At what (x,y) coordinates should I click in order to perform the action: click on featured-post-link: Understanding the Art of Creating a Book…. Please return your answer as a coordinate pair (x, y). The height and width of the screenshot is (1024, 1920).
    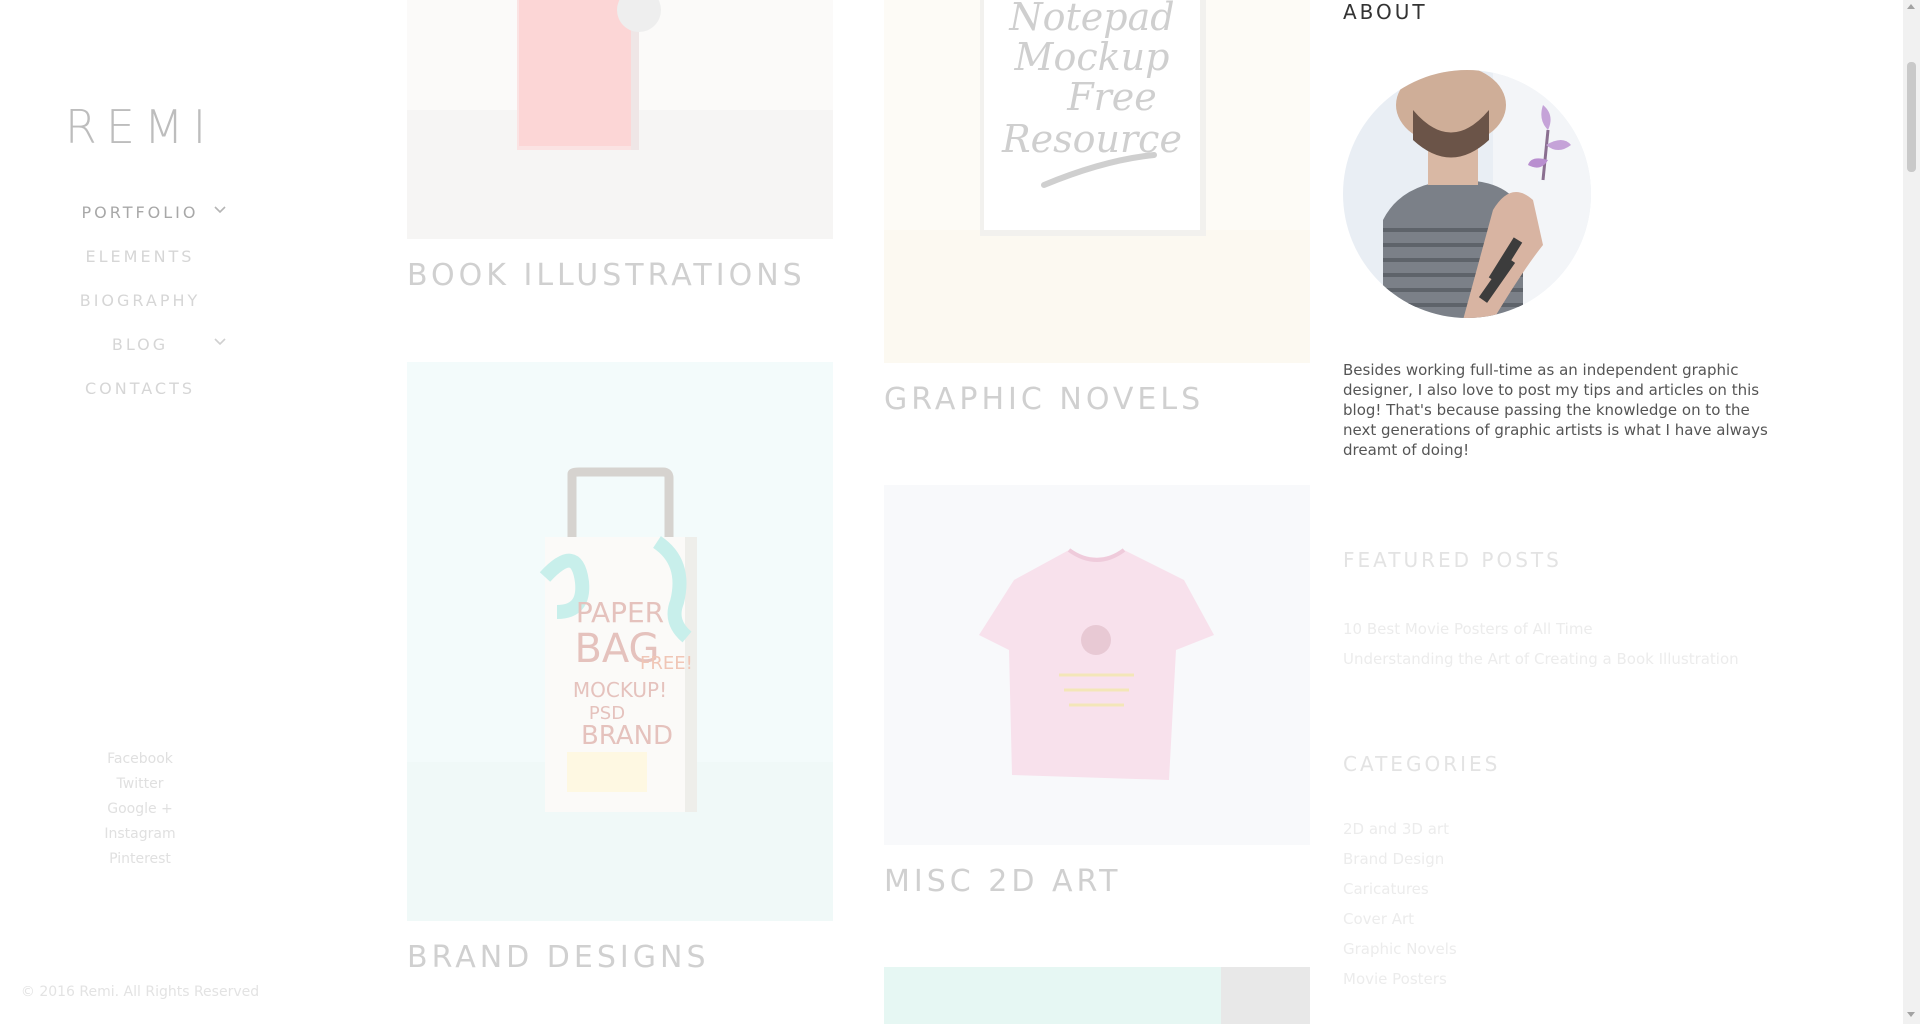
    Looking at the image, I should click on (1541, 659).